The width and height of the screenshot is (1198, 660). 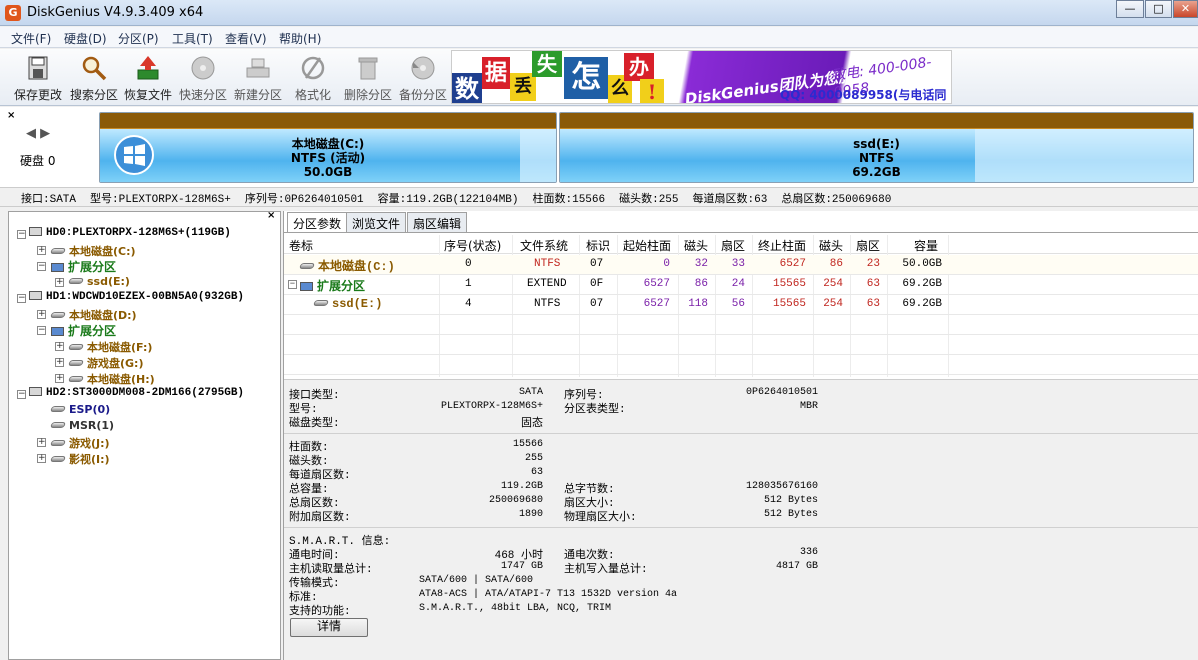 I want to click on format-button: 格式化, so click(x=313, y=78).